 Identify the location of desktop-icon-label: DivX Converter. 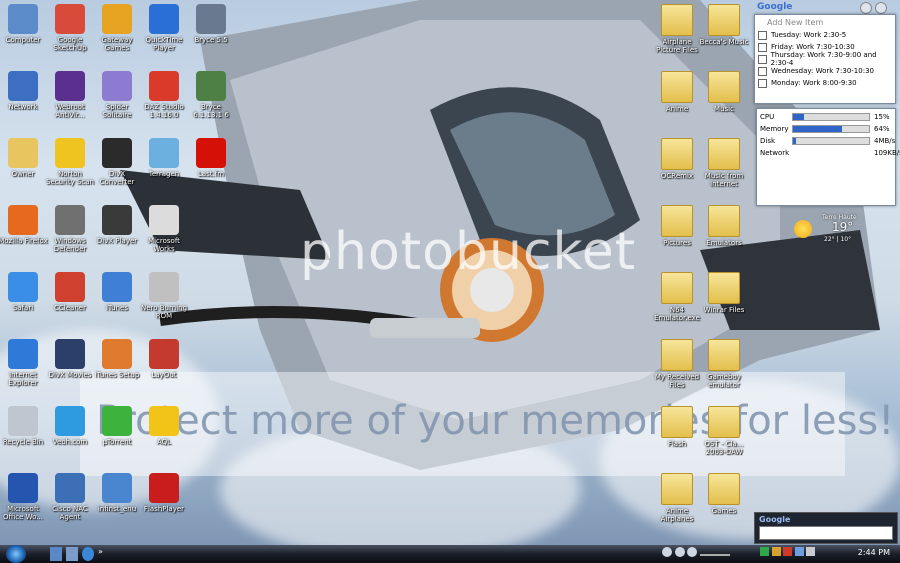
(117, 178).